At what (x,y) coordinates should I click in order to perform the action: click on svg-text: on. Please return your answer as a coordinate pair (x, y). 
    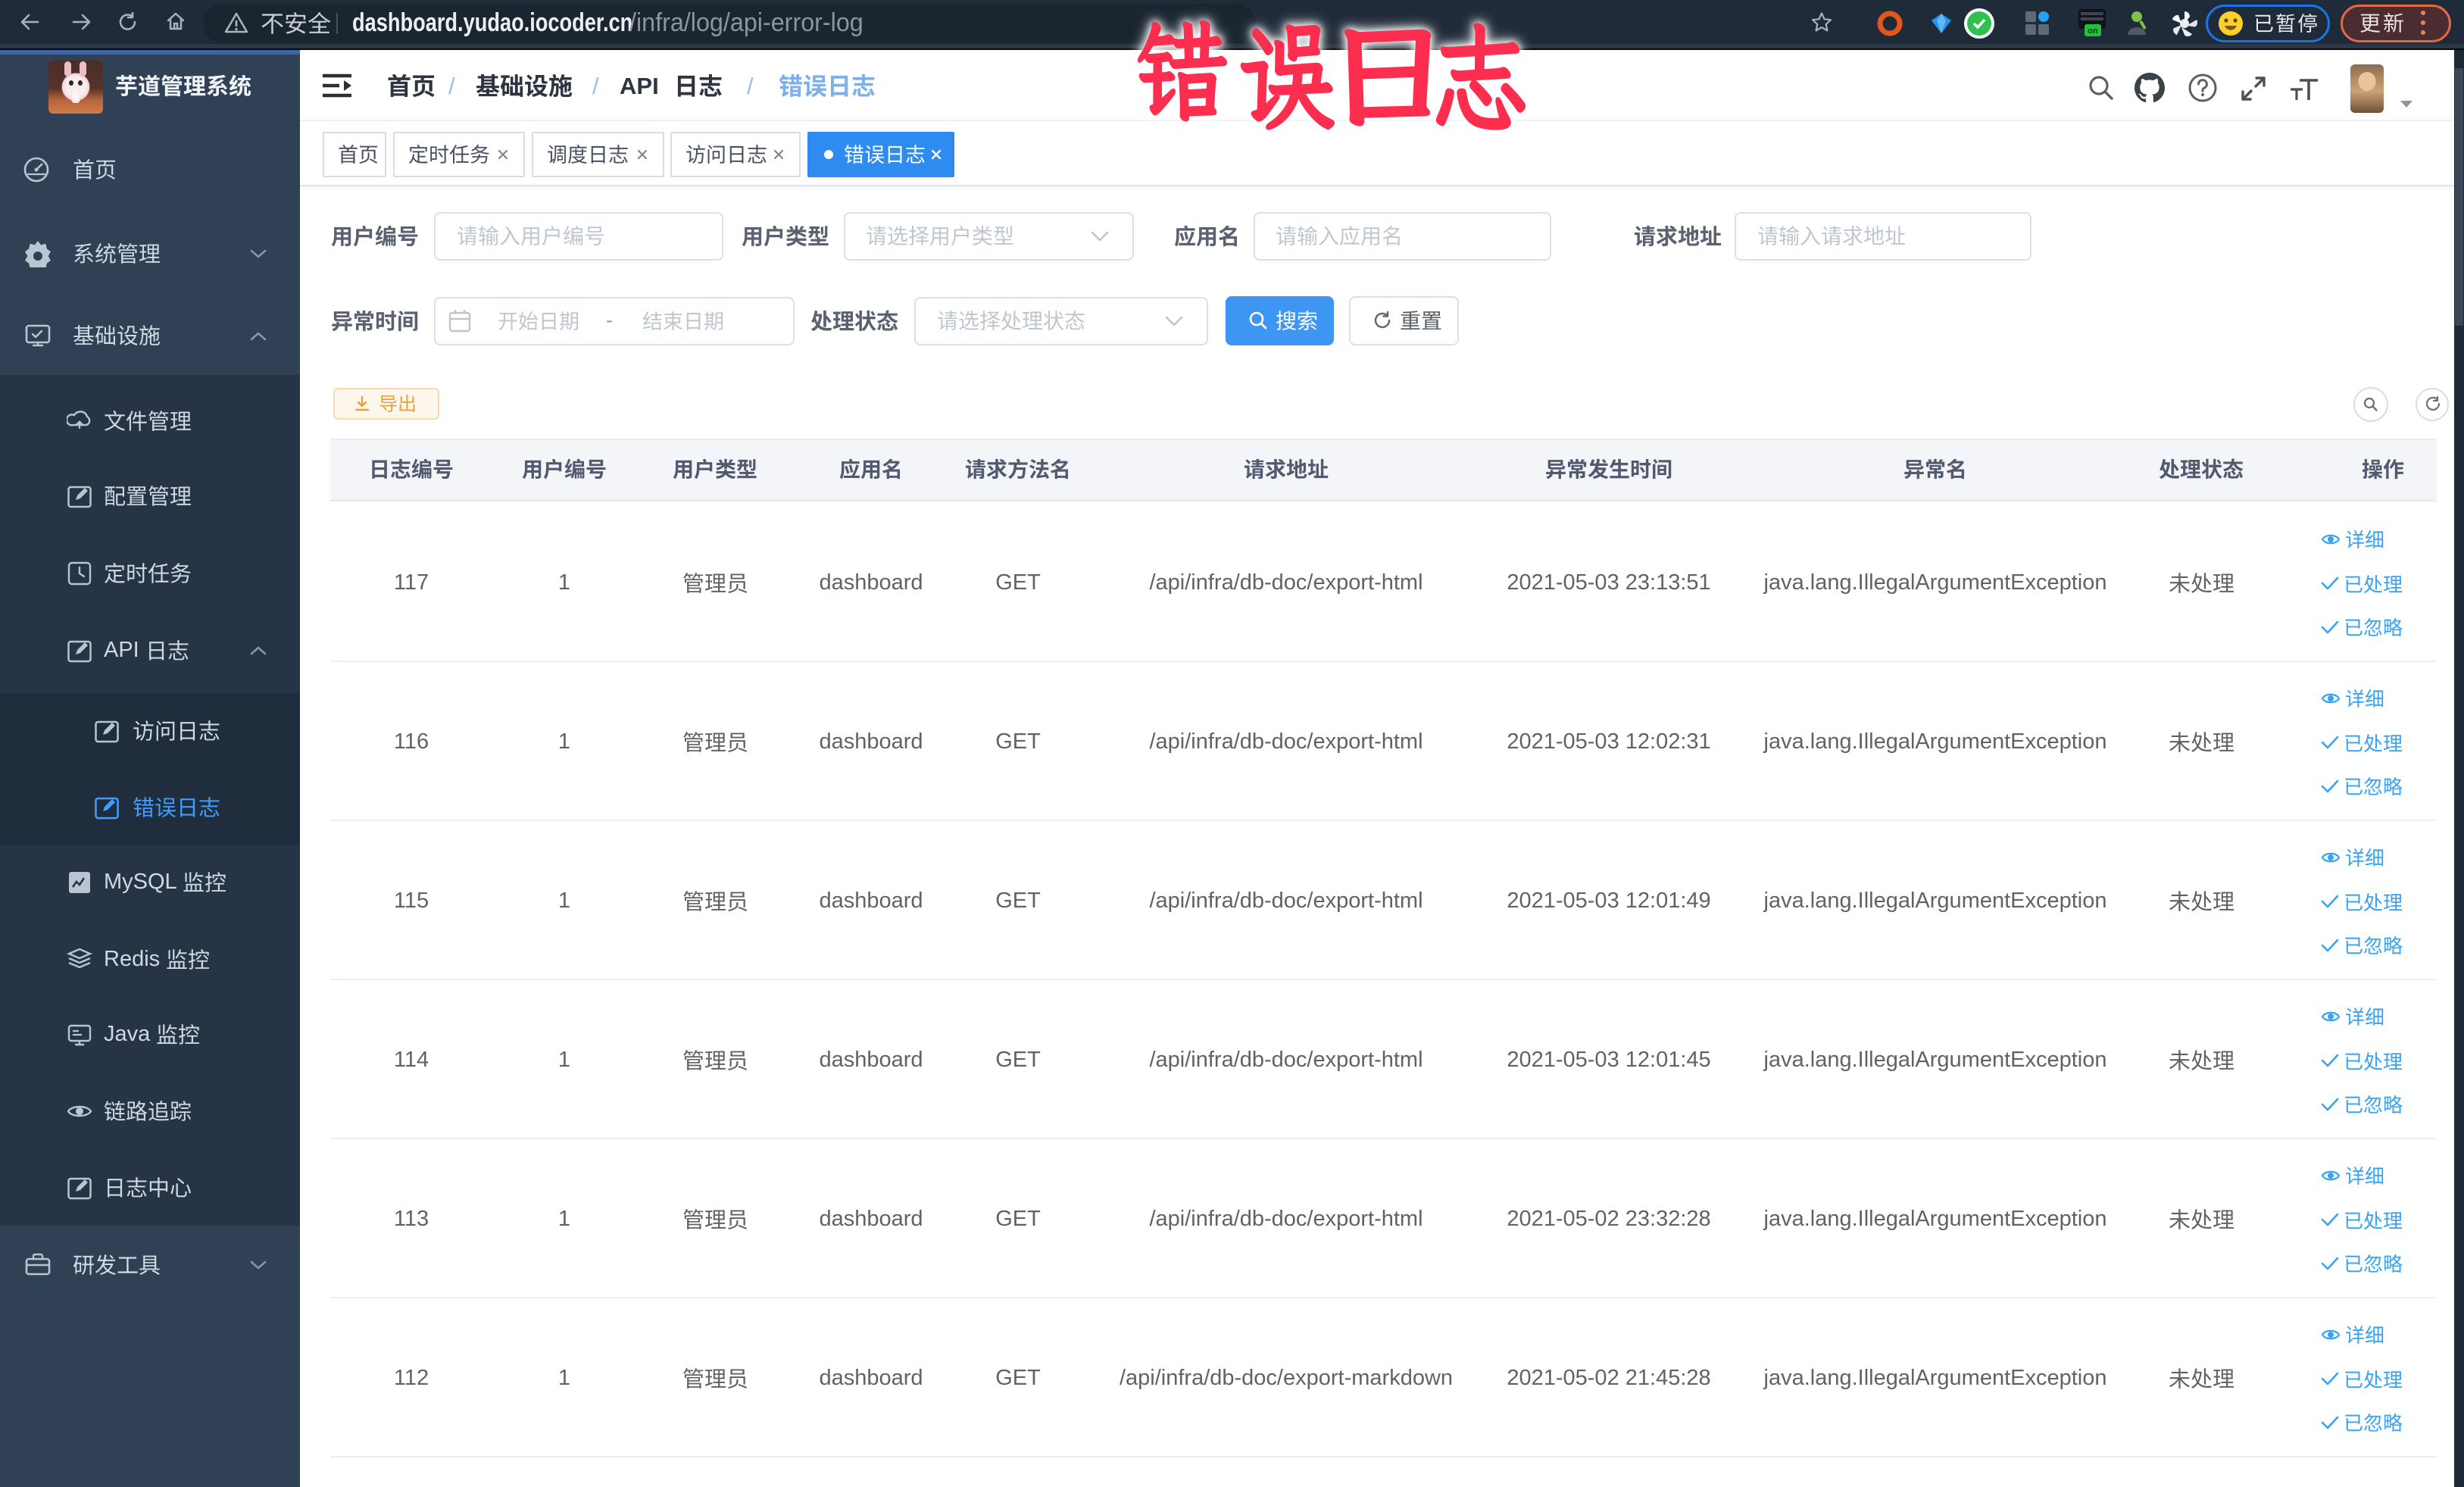
    Looking at the image, I should click on (2093, 31).